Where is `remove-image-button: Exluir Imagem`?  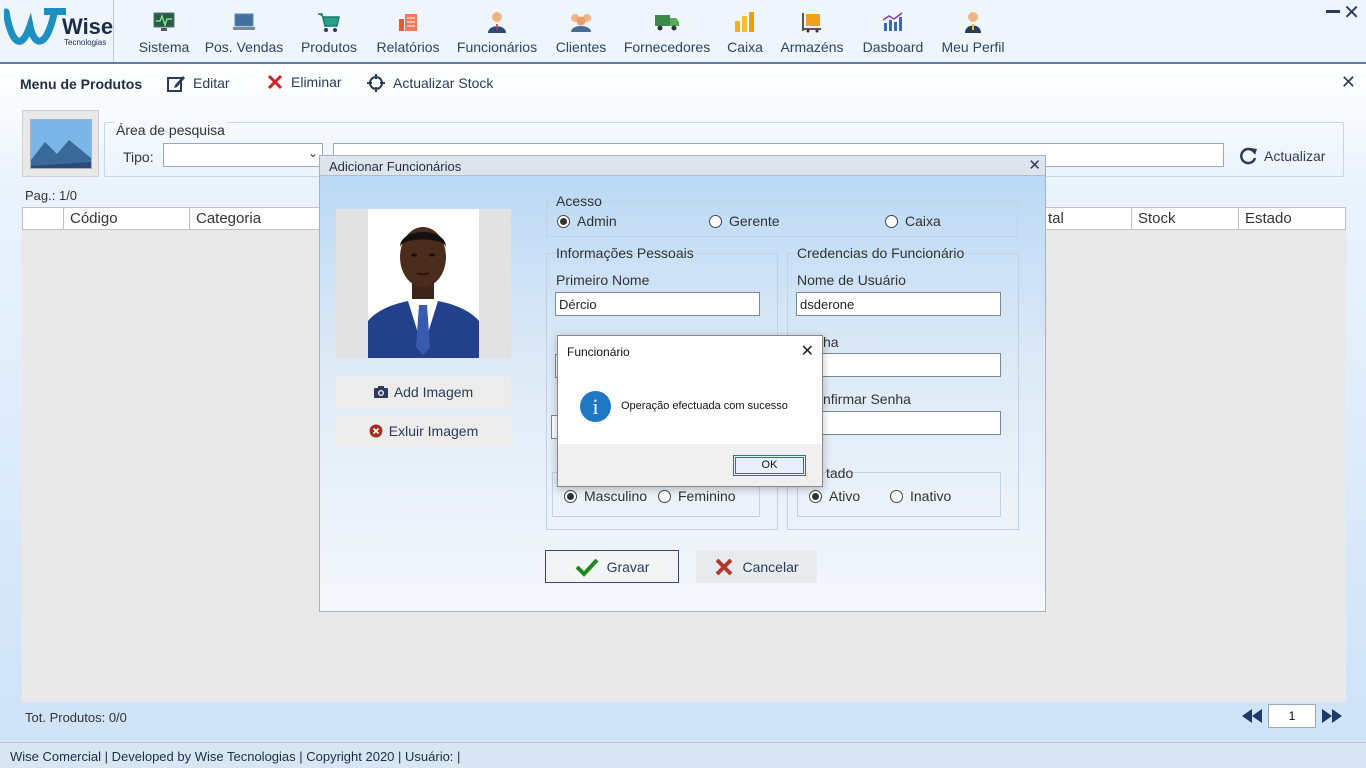 remove-image-button: Exluir Imagem is located at coordinates (423, 431).